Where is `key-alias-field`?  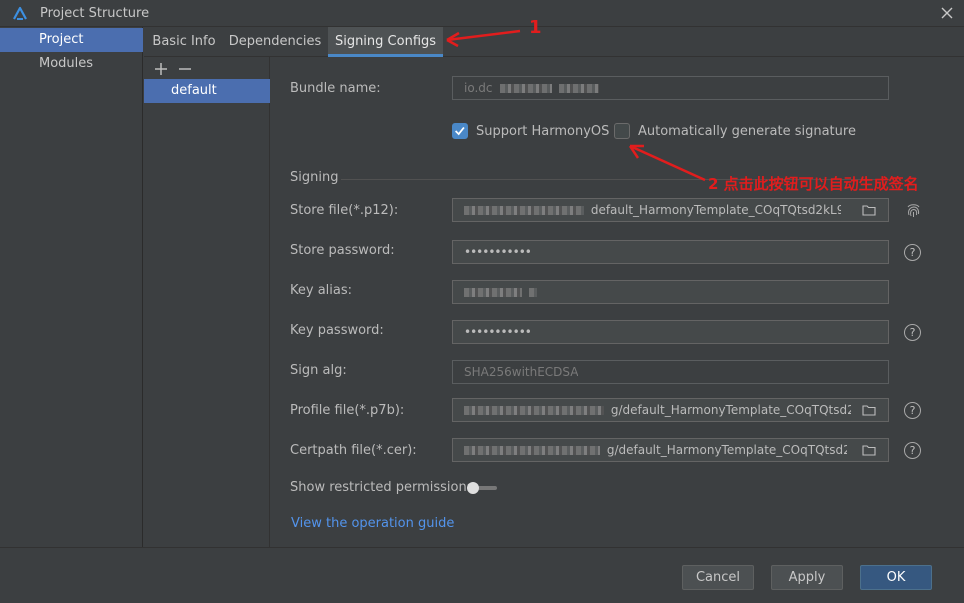 key-alias-field is located at coordinates (670, 292).